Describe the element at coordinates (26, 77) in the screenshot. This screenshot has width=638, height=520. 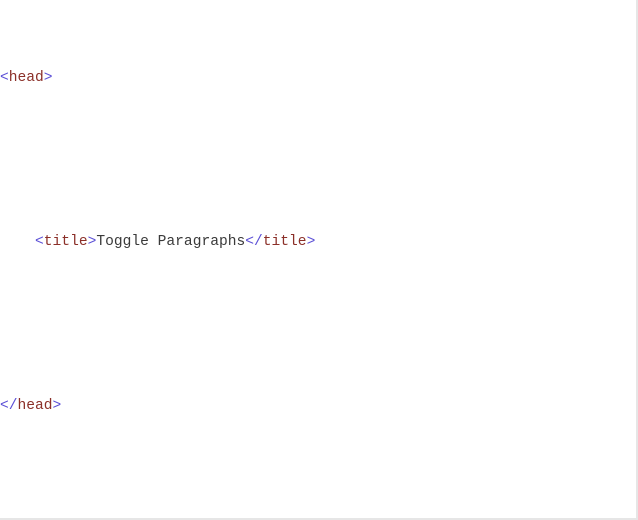
I see `tag-name-head: head` at that location.